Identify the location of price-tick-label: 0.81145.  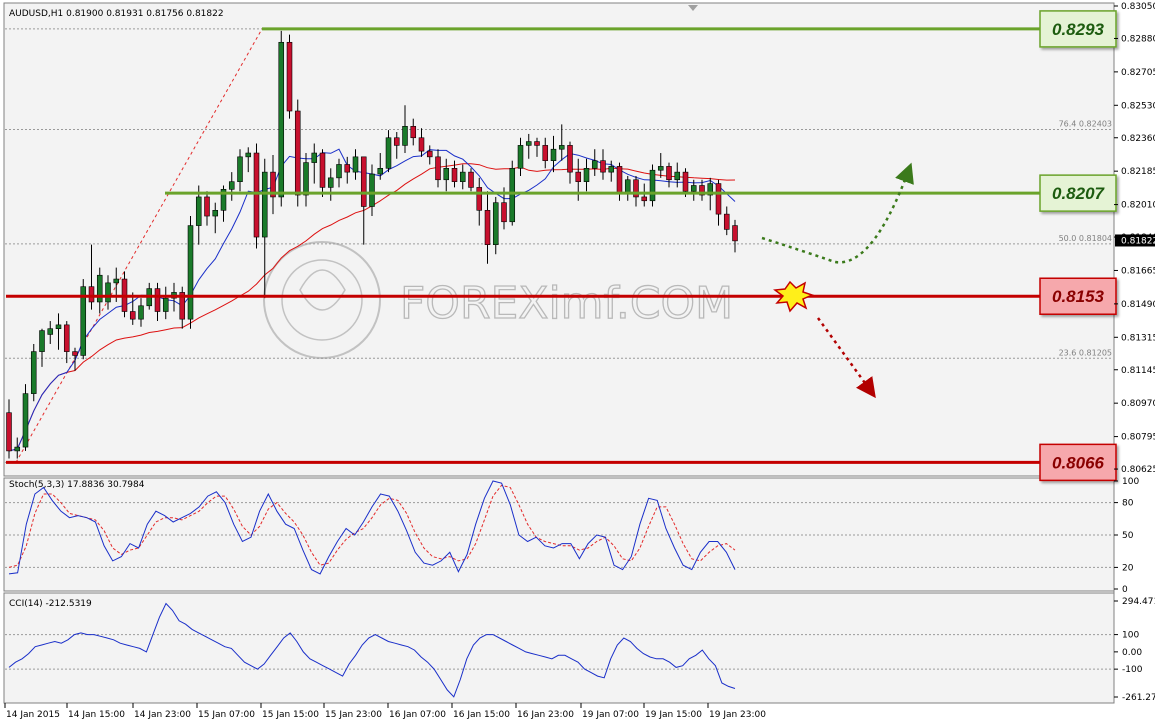
(1138, 371).